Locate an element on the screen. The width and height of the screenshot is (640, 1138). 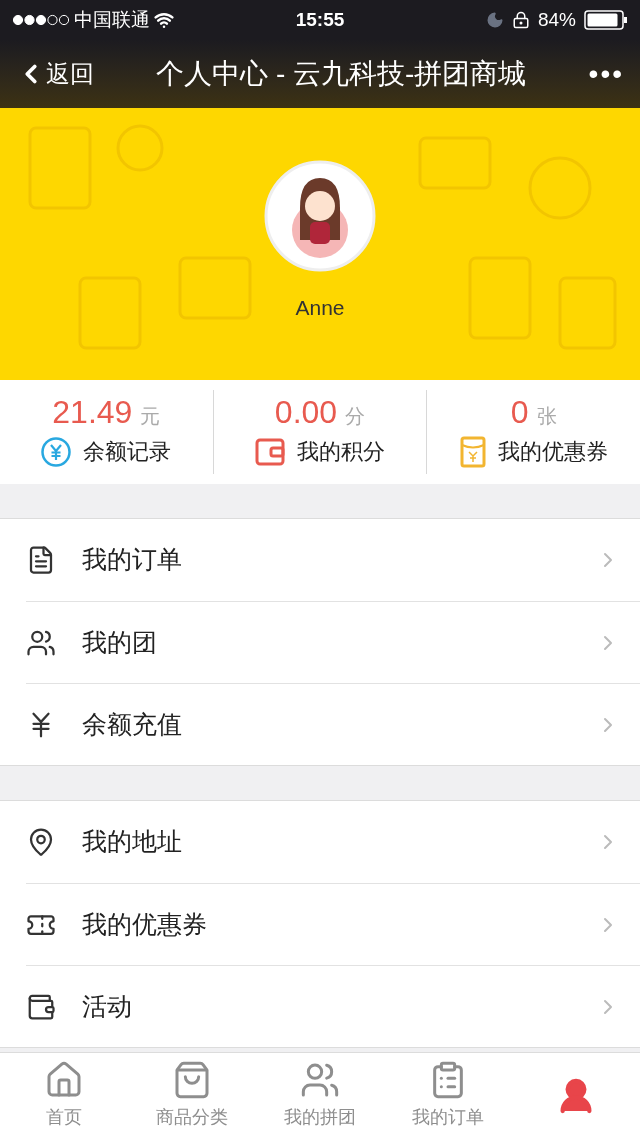
menu-label: 余额充值 is located at coordinates (132, 724).